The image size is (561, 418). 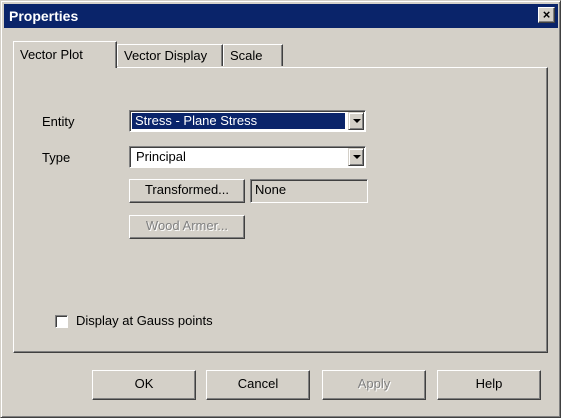 What do you see at coordinates (51, 54) in the screenshot?
I see `tab-label: Vector Plot` at bounding box center [51, 54].